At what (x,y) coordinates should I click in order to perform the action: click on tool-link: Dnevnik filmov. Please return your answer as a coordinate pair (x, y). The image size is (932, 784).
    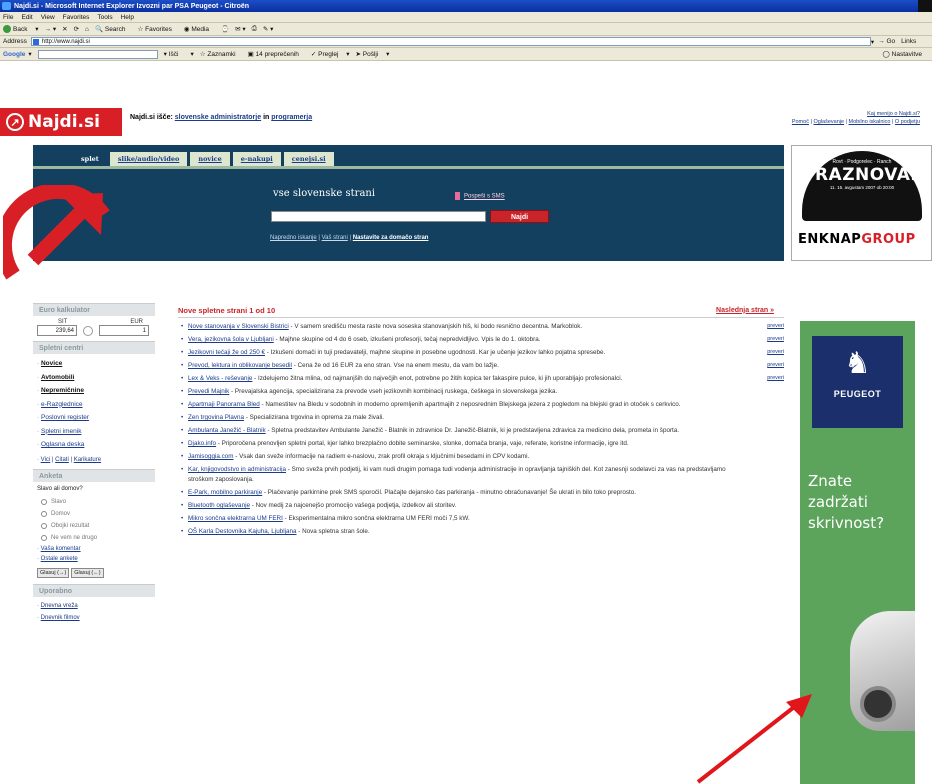
    Looking at the image, I should click on (60, 618).